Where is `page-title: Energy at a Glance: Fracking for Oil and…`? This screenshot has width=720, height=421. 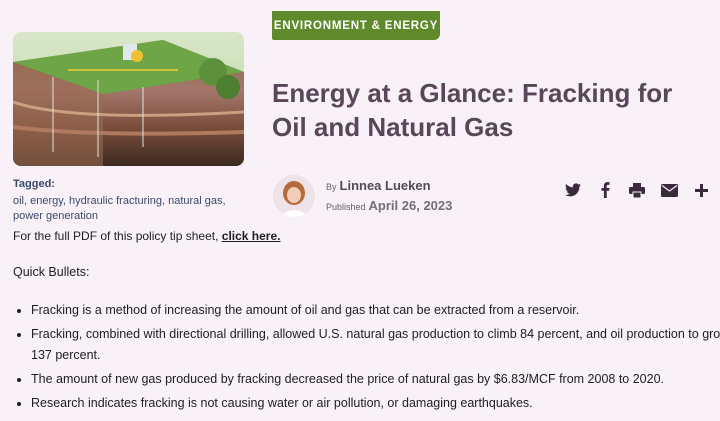 page-title: Energy at a Glance: Fracking for Oil and… is located at coordinates (472, 110).